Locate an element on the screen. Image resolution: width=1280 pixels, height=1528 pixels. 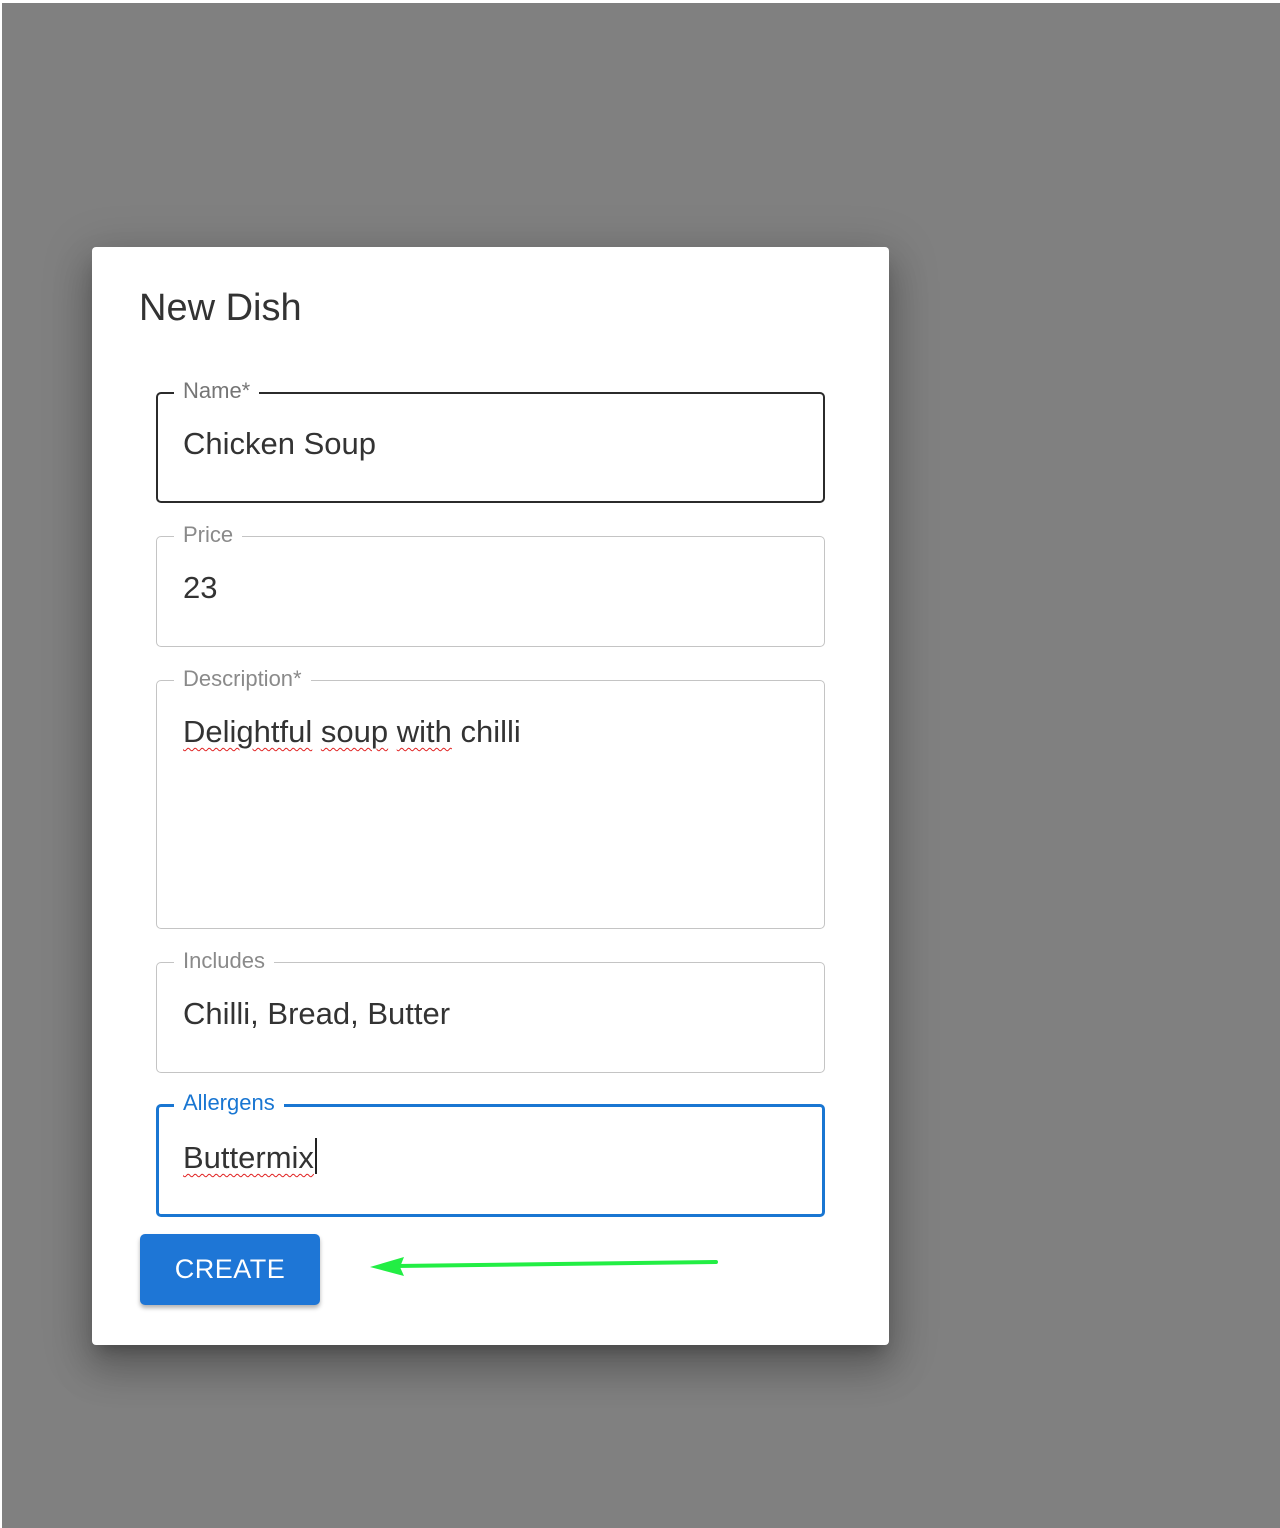
includes-field-value: Chilli, Bread, Butter is located at coordinates (316, 1014).